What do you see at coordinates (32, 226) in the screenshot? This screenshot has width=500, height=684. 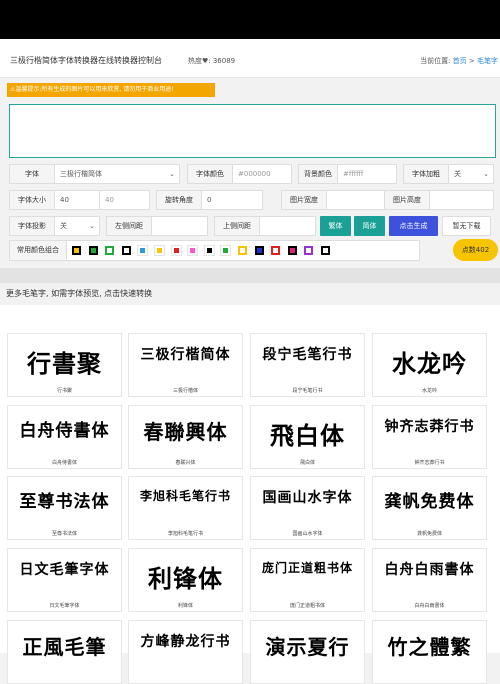 I see `font-shadow-label: 字体投影` at bounding box center [32, 226].